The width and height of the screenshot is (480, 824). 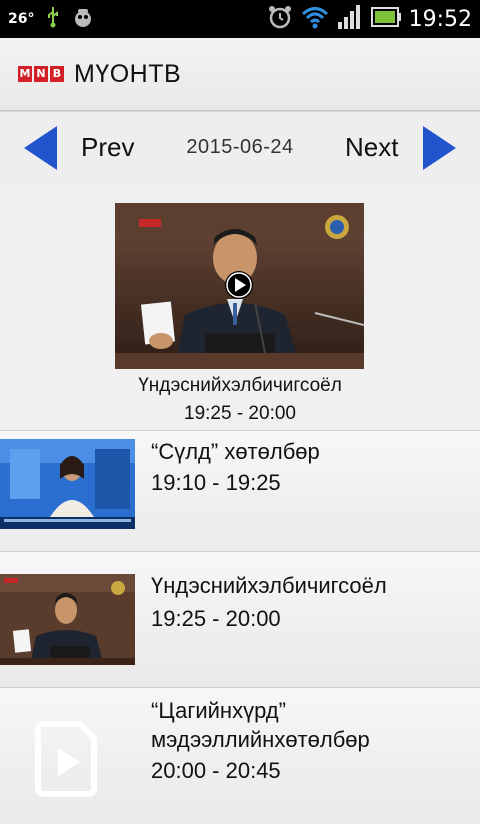 I want to click on debug-icon, so click(x=83, y=19).